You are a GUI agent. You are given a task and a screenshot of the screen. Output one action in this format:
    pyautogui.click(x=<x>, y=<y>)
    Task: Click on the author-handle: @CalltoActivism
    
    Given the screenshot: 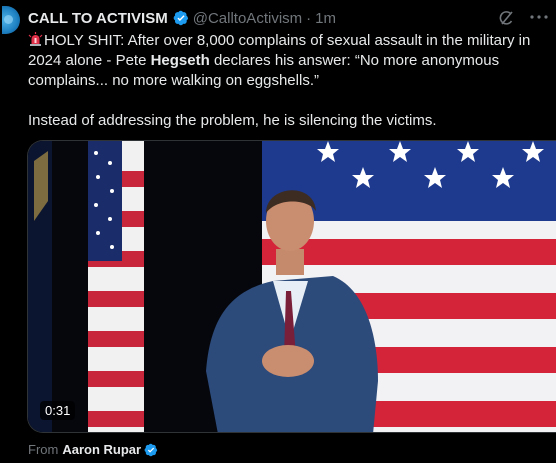 What is the action you would take?
    pyautogui.click(x=247, y=18)
    